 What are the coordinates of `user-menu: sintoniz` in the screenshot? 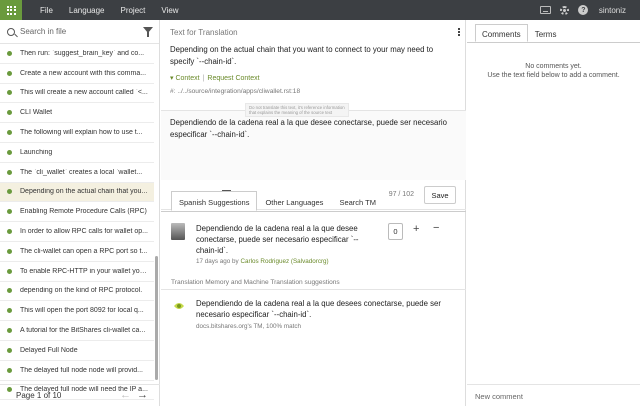 It's located at (612, 10).